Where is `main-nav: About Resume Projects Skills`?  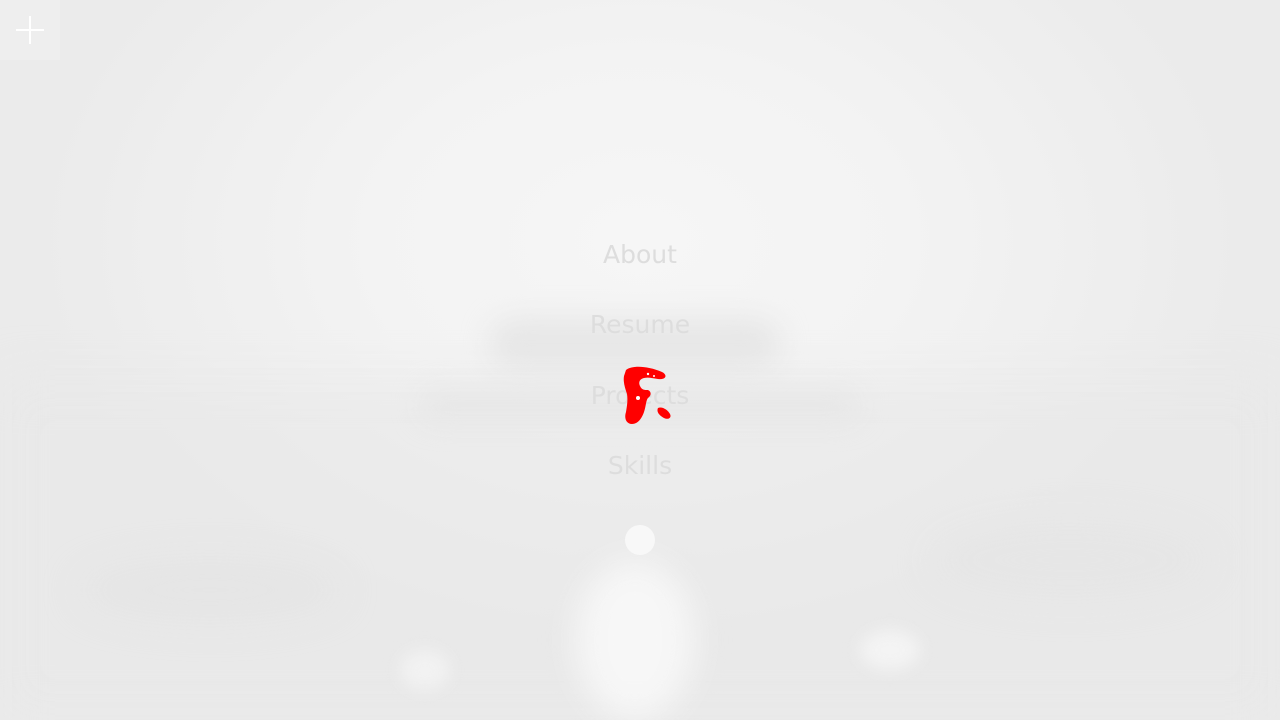
main-nav: About Resume Projects Skills is located at coordinates (640, 360).